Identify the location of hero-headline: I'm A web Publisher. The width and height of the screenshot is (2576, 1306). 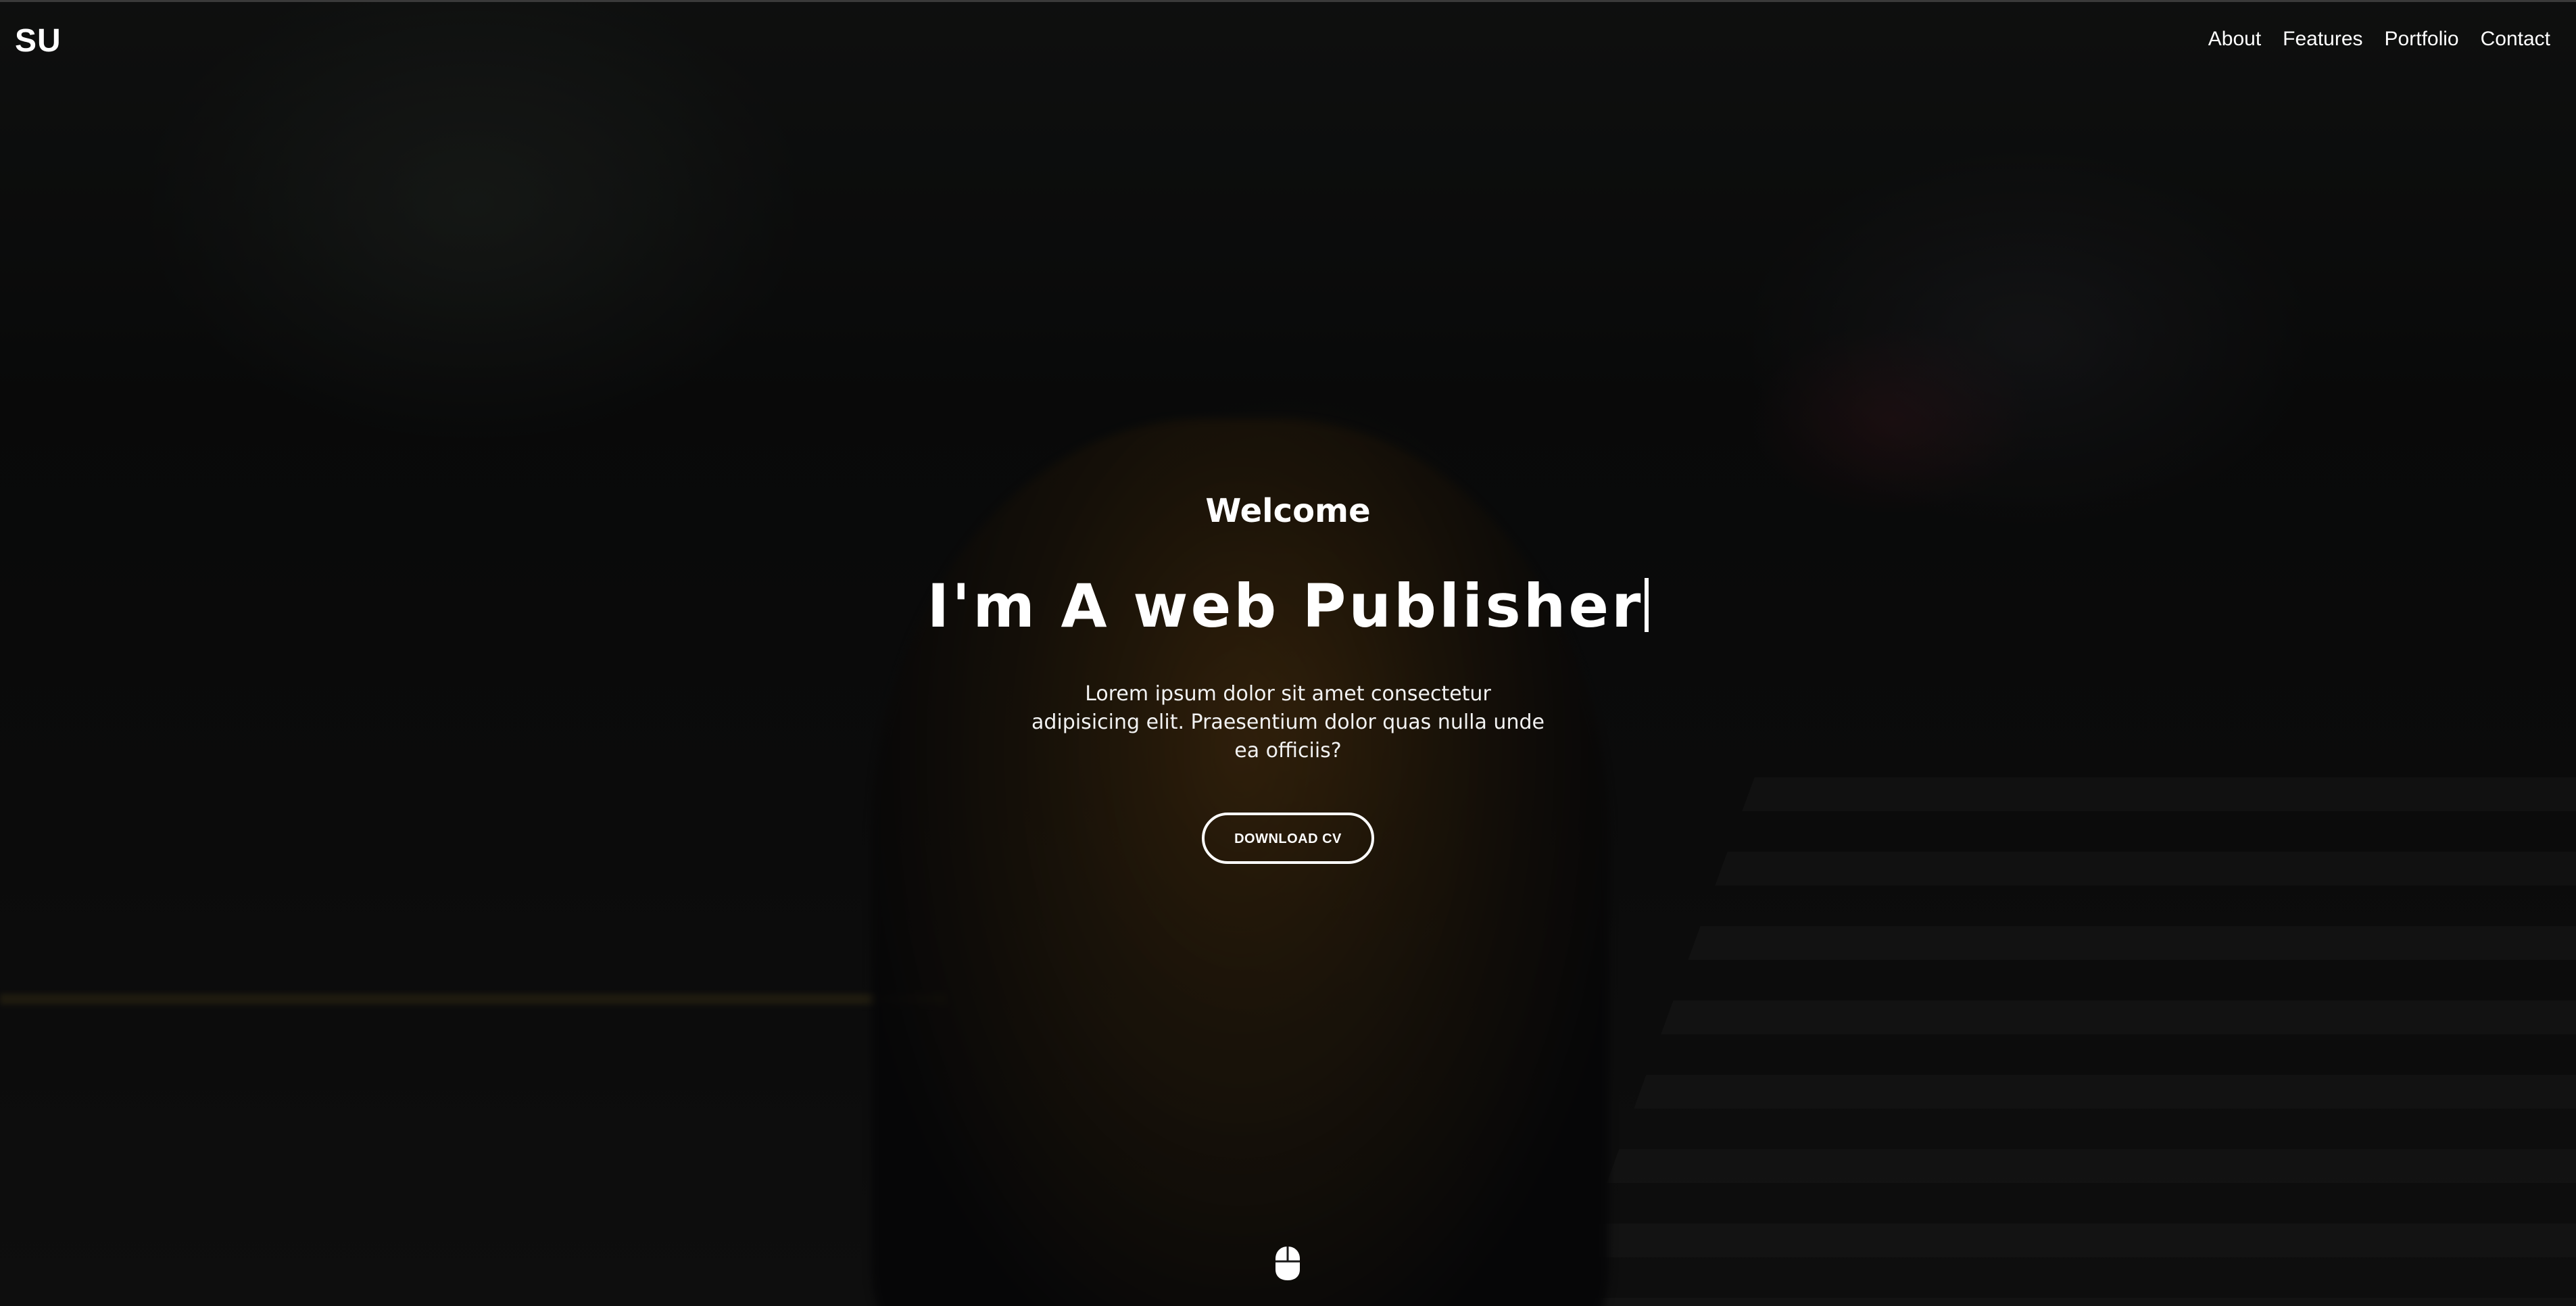
(1288, 607).